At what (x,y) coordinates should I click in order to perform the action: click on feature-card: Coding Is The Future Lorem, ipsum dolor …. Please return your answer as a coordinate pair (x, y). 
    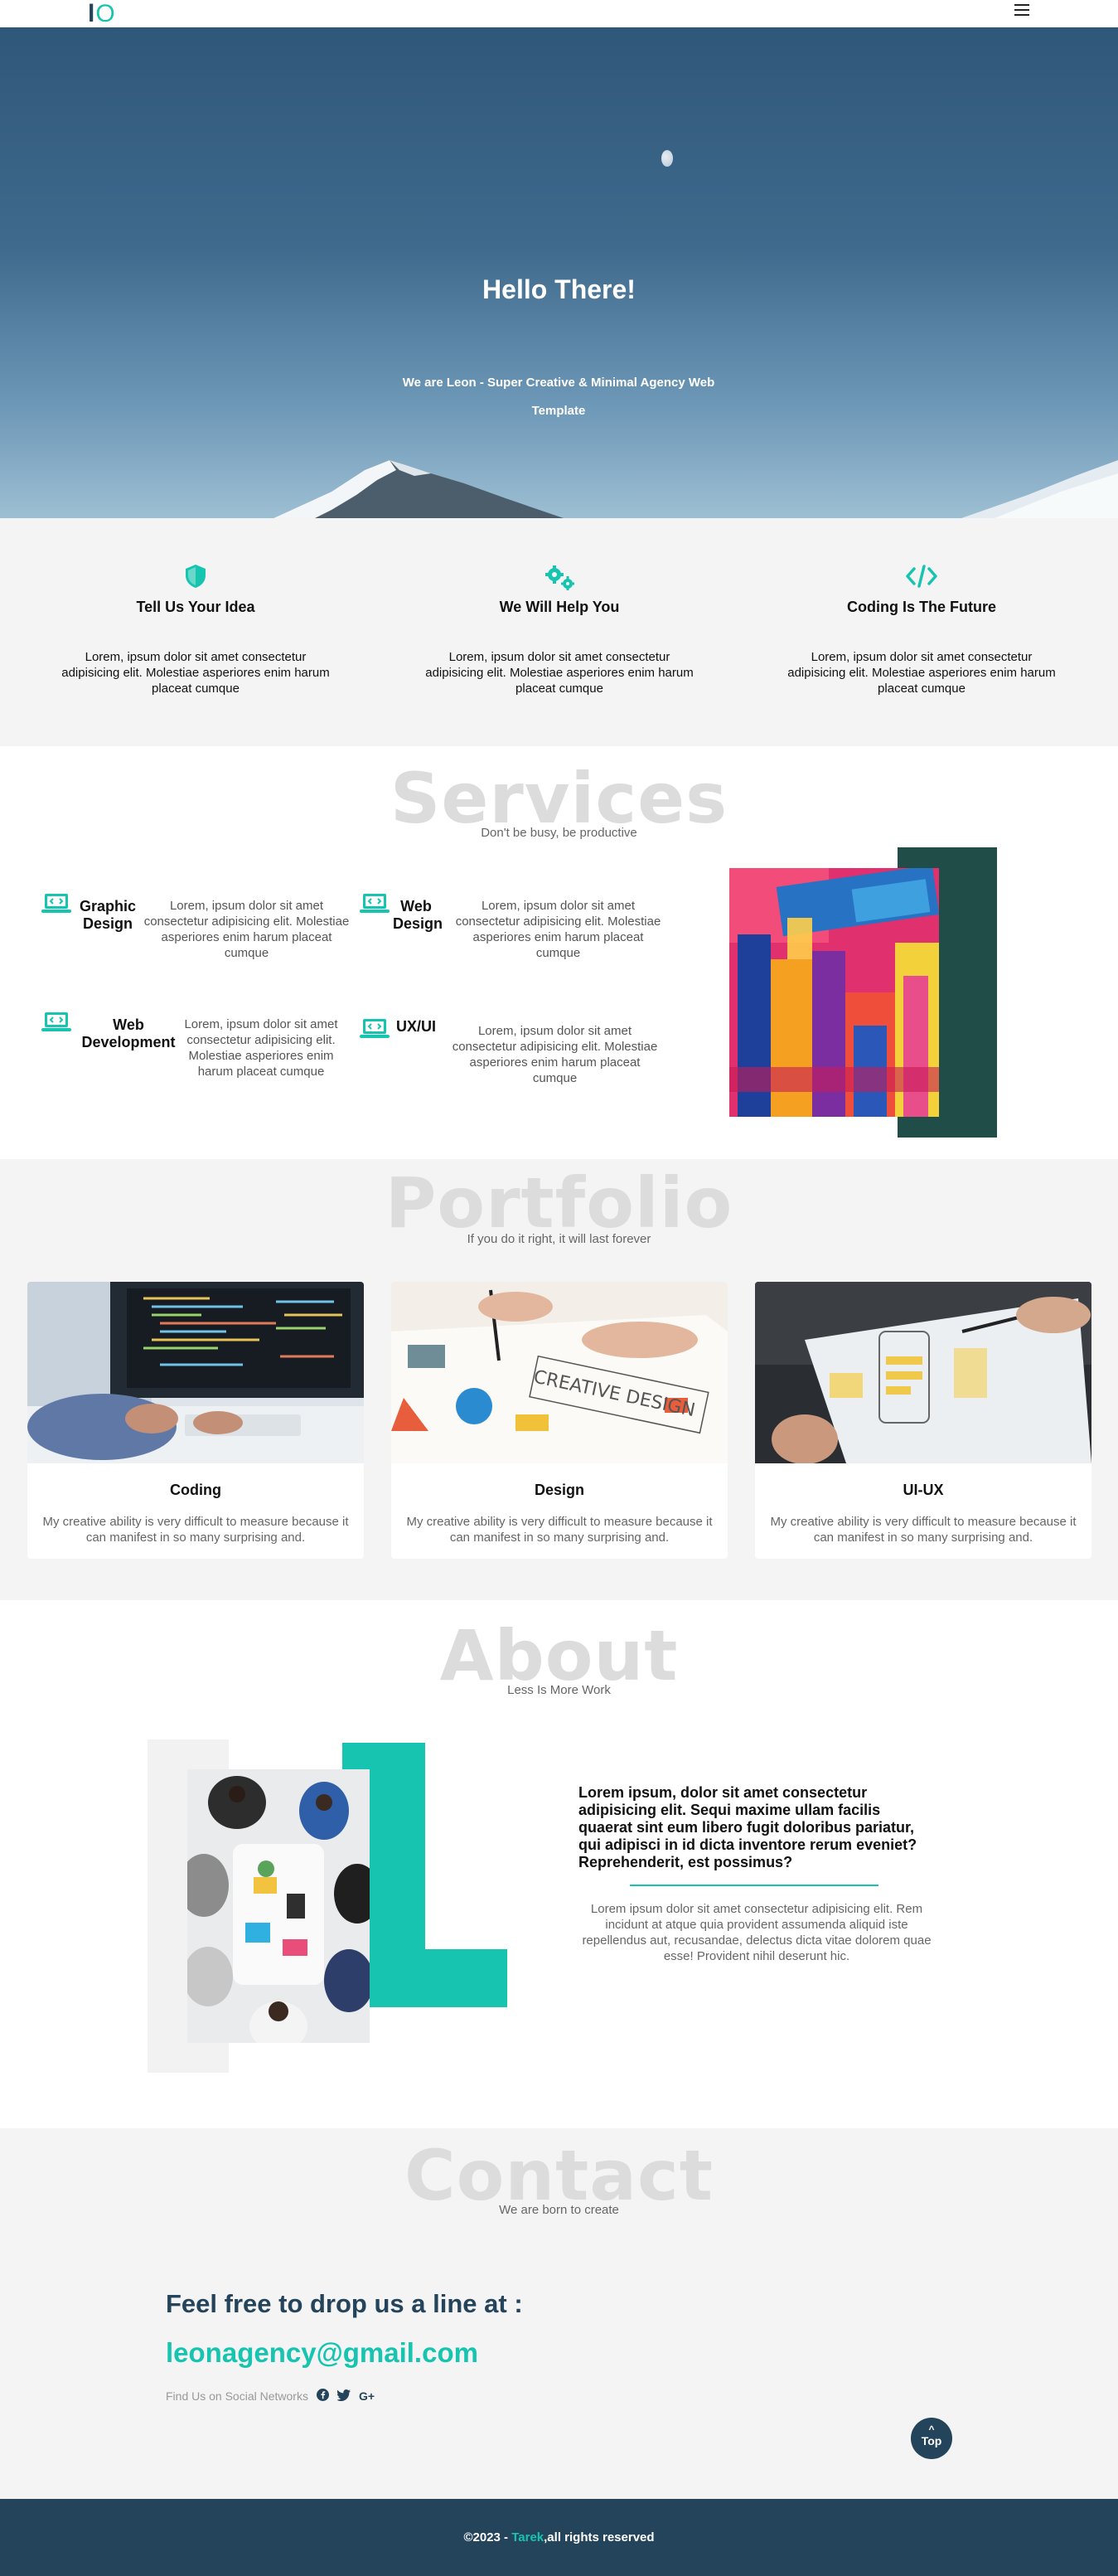
    Looking at the image, I should click on (921, 630).